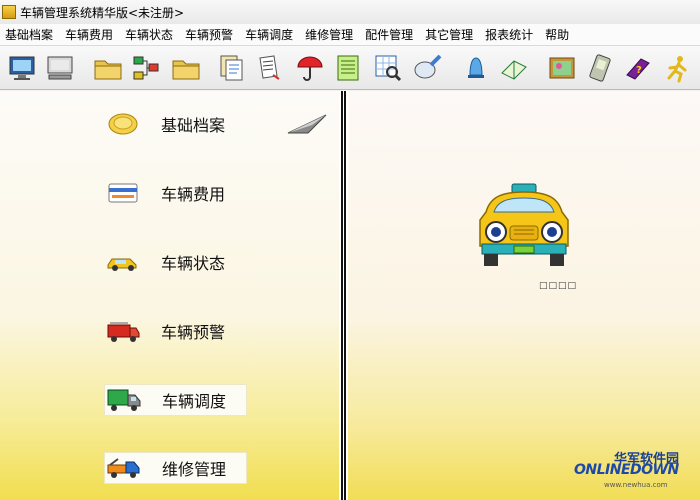  What do you see at coordinates (22, 68) in the screenshot?
I see `monitor-icon` at bounding box center [22, 68].